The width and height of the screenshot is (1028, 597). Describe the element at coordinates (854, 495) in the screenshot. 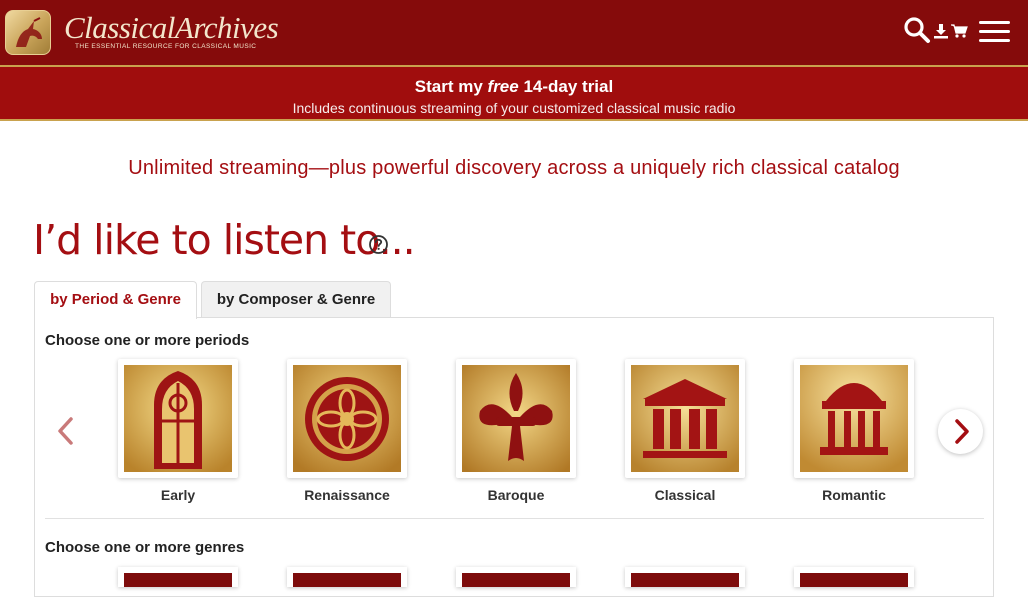

I see `period-label-romantic: Romantic` at that location.